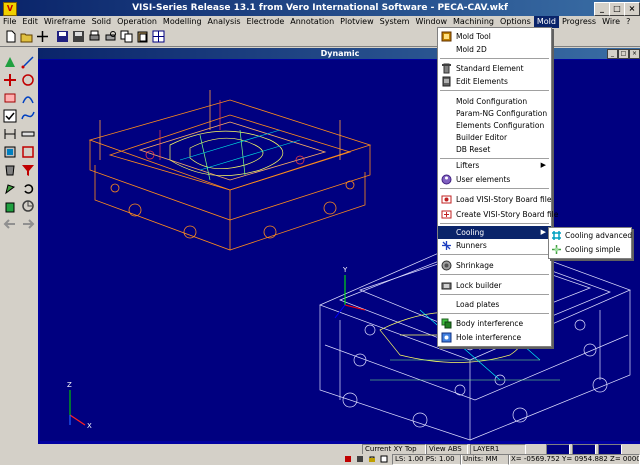 The width and height of the screenshot is (640, 465). What do you see at coordinates (446, 68) in the screenshot?
I see `standard-element-icon` at bounding box center [446, 68].